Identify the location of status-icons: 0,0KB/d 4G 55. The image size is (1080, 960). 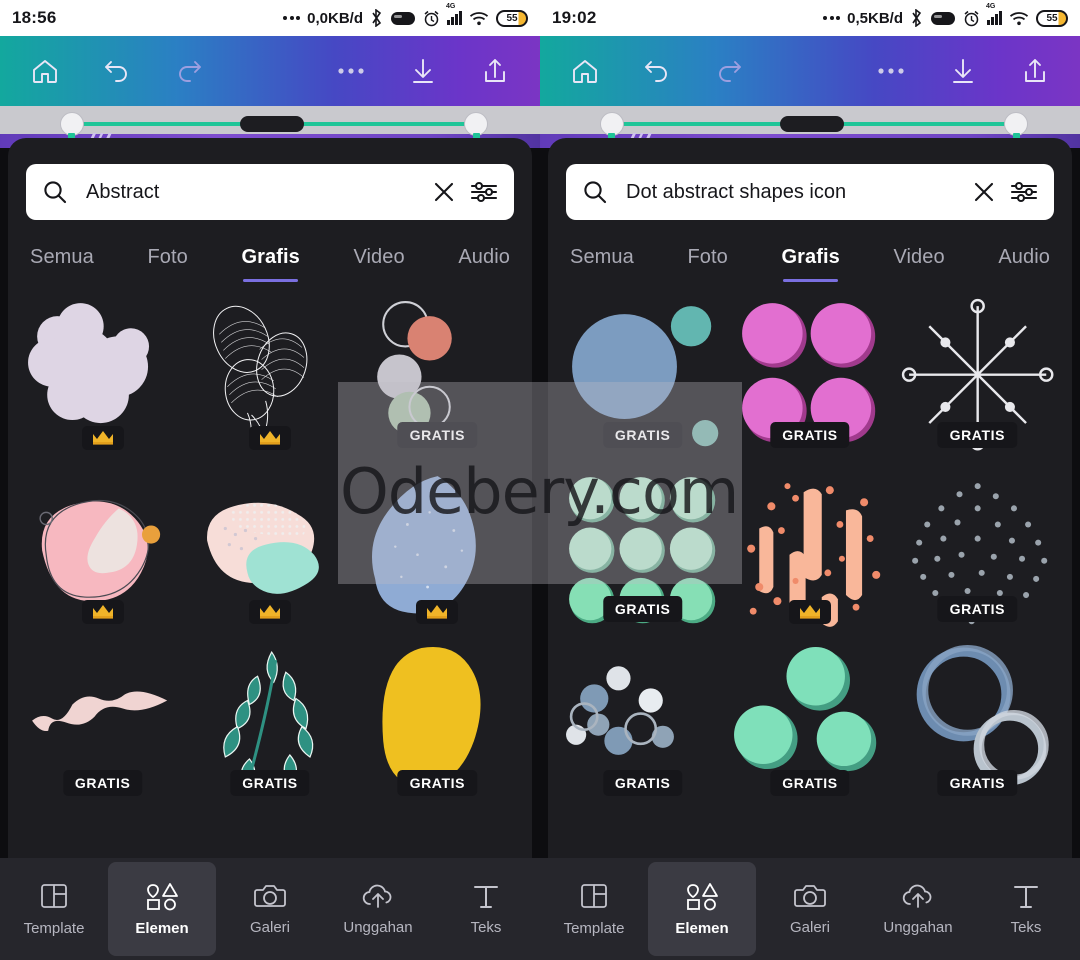
(405, 15).